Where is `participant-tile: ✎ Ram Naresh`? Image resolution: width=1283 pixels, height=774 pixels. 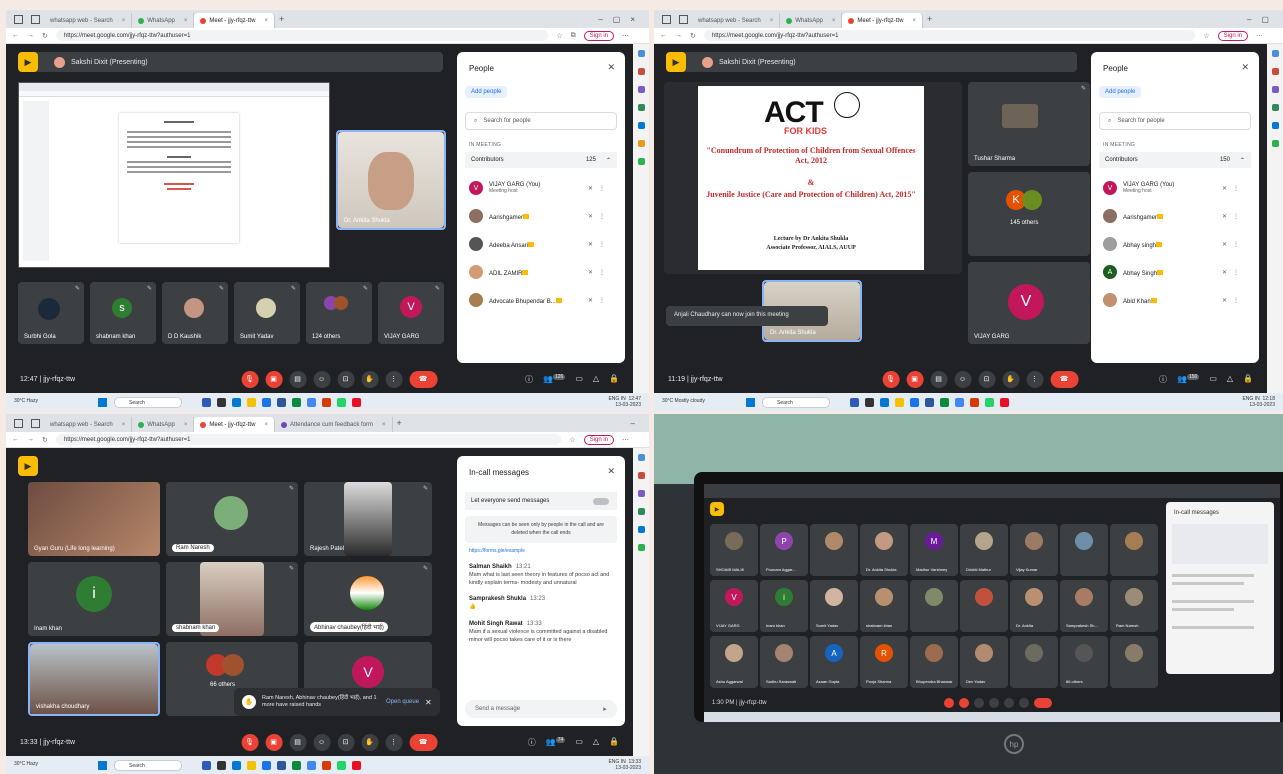 participant-tile: ✎ Ram Naresh is located at coordinates (232, 519).